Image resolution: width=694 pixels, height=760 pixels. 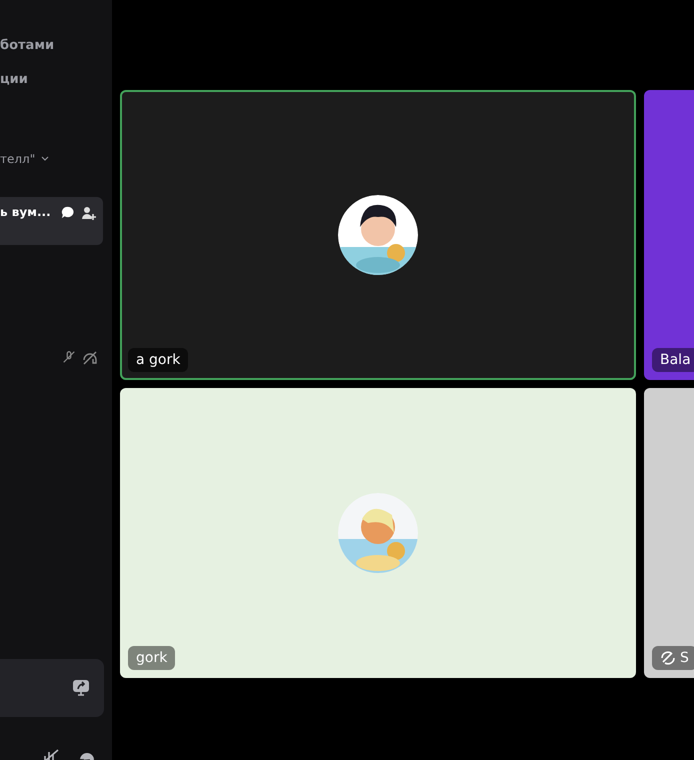 What do you see at coordinates (89, 213) in the screenshot?
I see `add-user-icon` at bounding box center [89, 213].